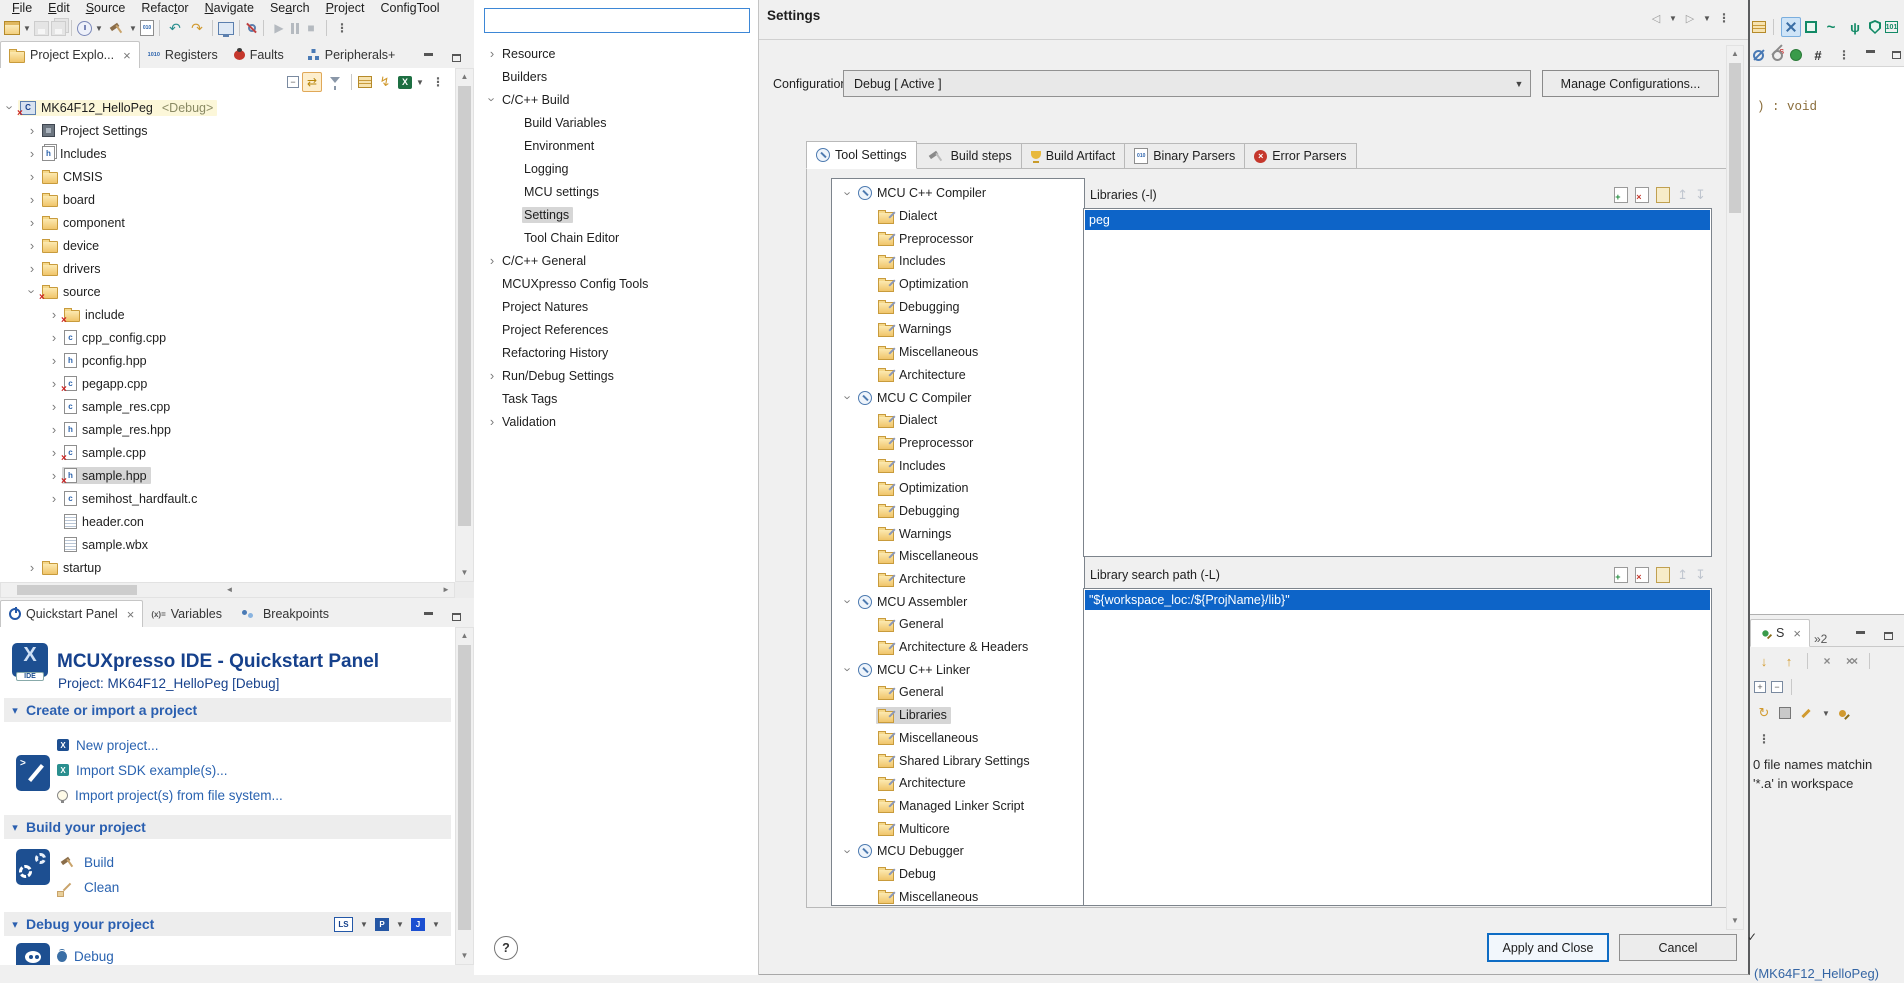 This screenshot has height=983, width=1904. I want to click on tree-item-optimization: Optimization, so click(958, 488).